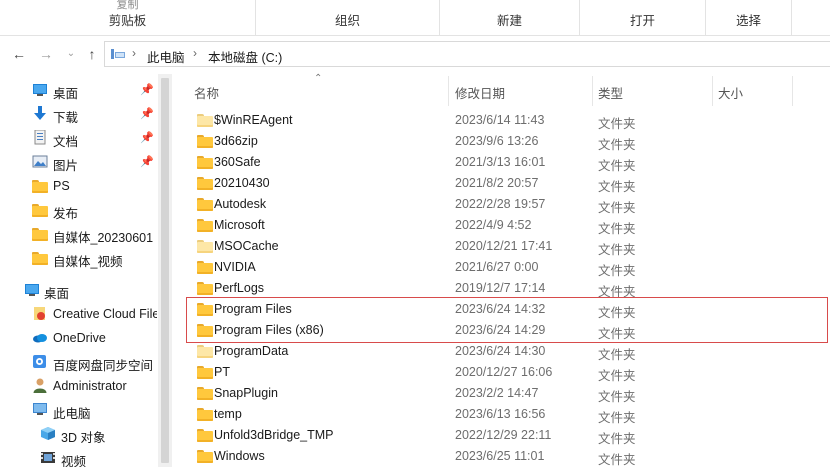  What do you see at coordinates (79, 186) in the screenshot?
I see `sidebar-item-ps: PS` at bounding box center [79, 186].